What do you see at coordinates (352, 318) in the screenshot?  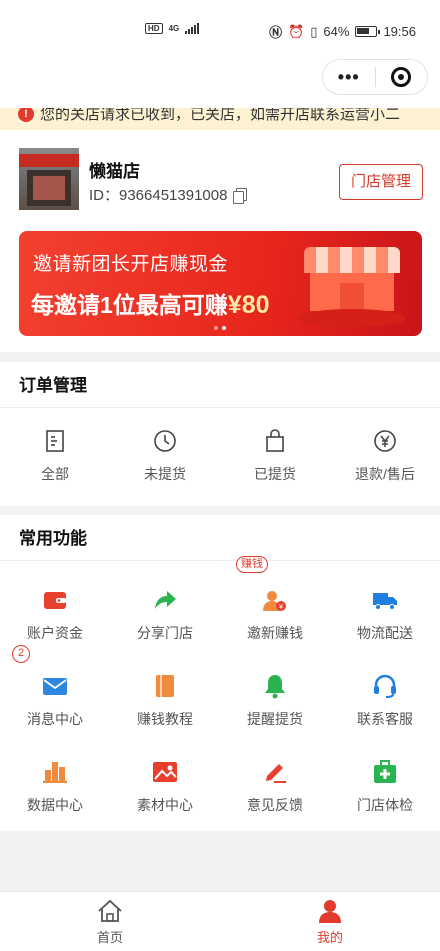 I see `shop-base` at bounding box center [352, 318].